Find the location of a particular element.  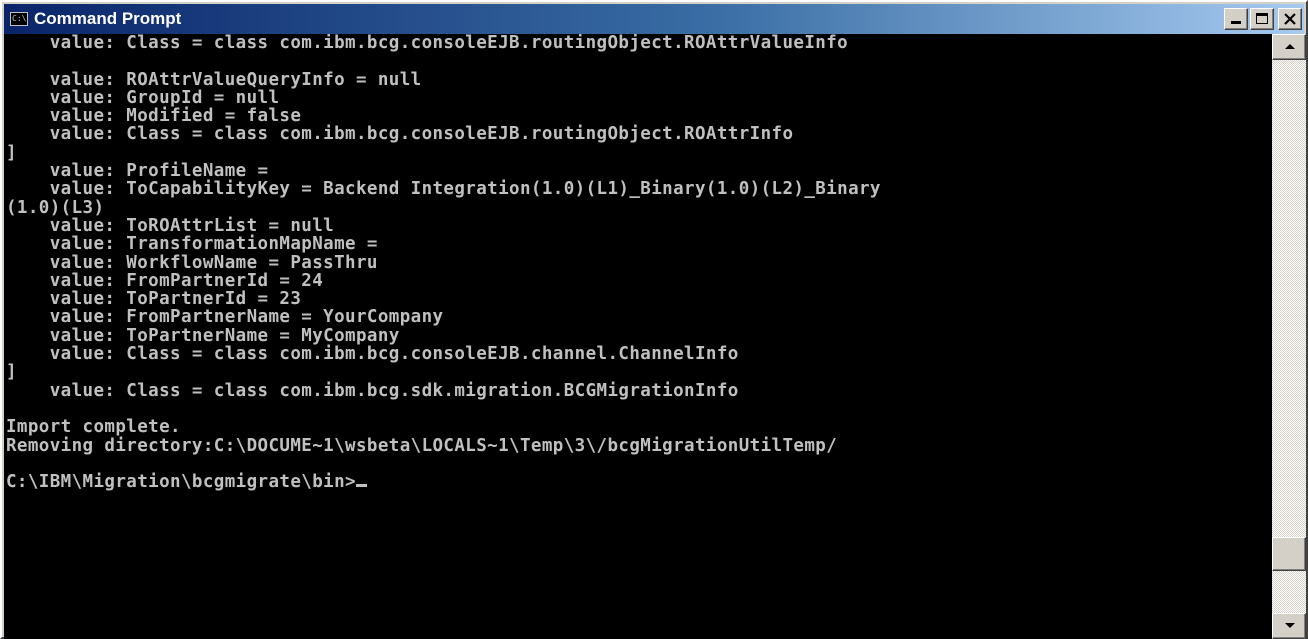

console-line: value: WorkflowName = PassThru is located at coordinates (192, 262).